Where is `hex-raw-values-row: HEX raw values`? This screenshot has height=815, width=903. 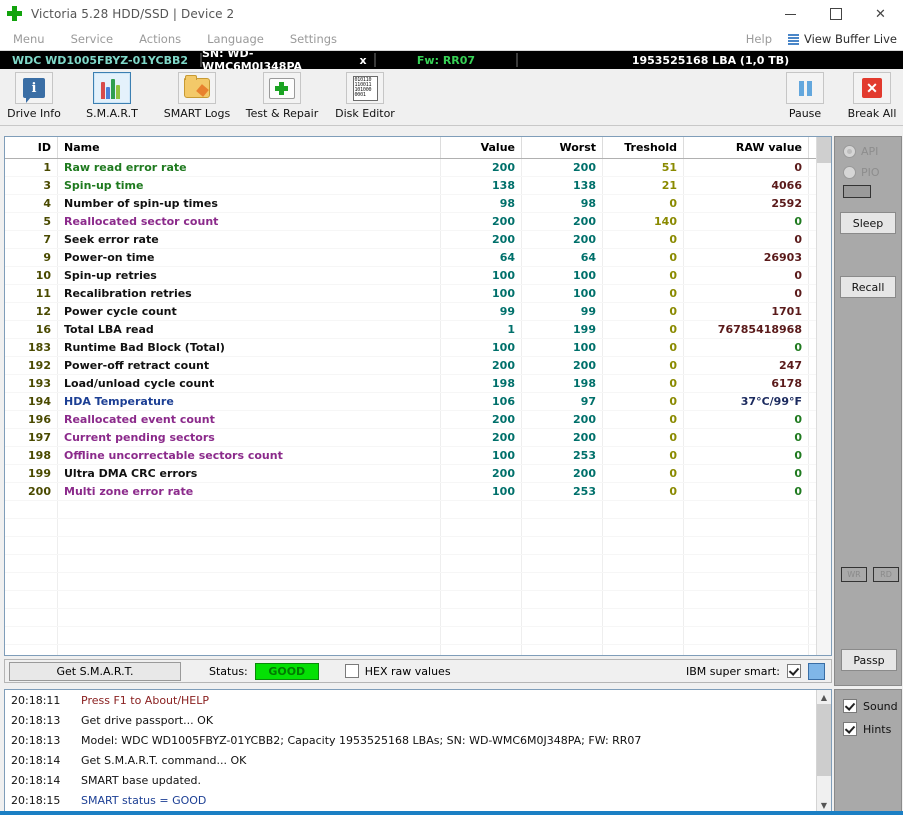
hex-raw-values-row: HEX raw values is located at coordinates (397, 671).